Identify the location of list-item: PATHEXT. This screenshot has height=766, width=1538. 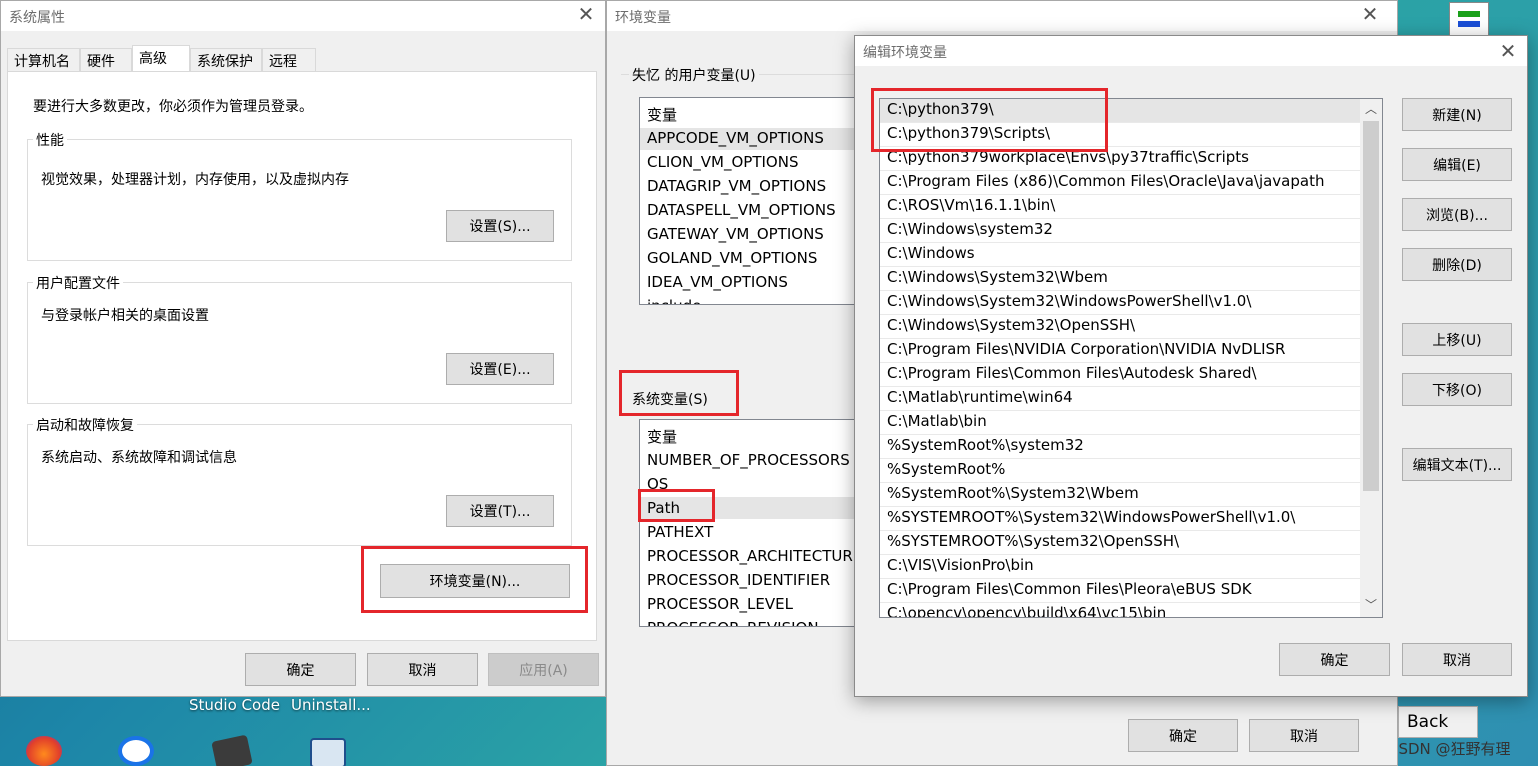
(680, 532).